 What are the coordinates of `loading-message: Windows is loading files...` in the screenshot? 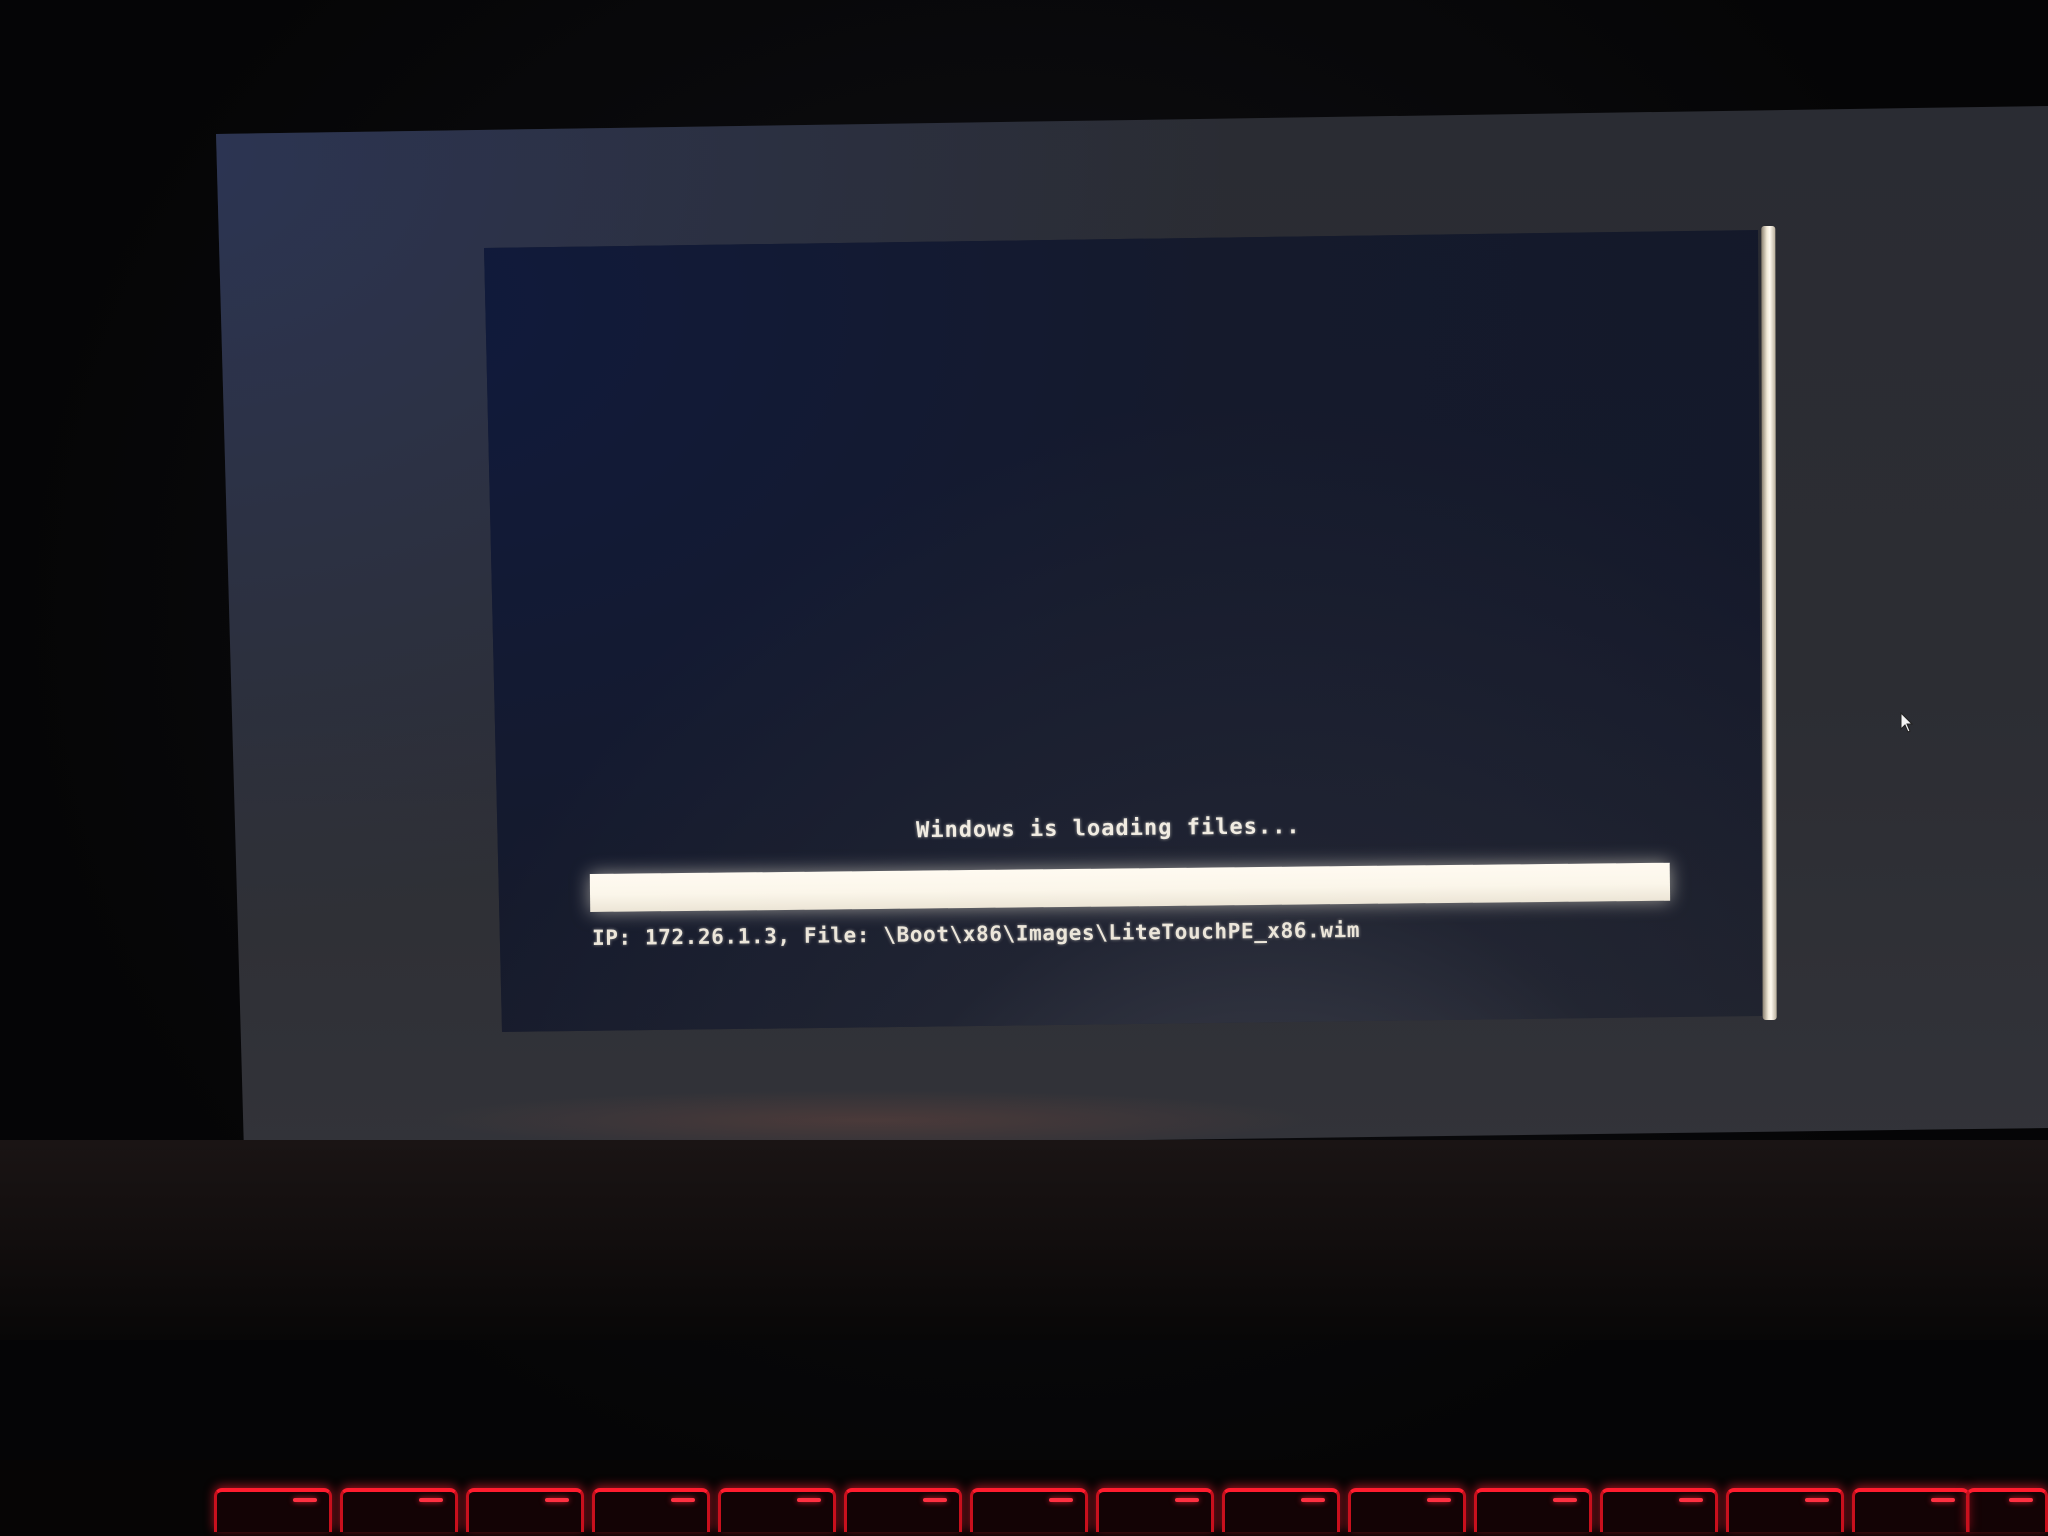 It's located at (1108, 829).